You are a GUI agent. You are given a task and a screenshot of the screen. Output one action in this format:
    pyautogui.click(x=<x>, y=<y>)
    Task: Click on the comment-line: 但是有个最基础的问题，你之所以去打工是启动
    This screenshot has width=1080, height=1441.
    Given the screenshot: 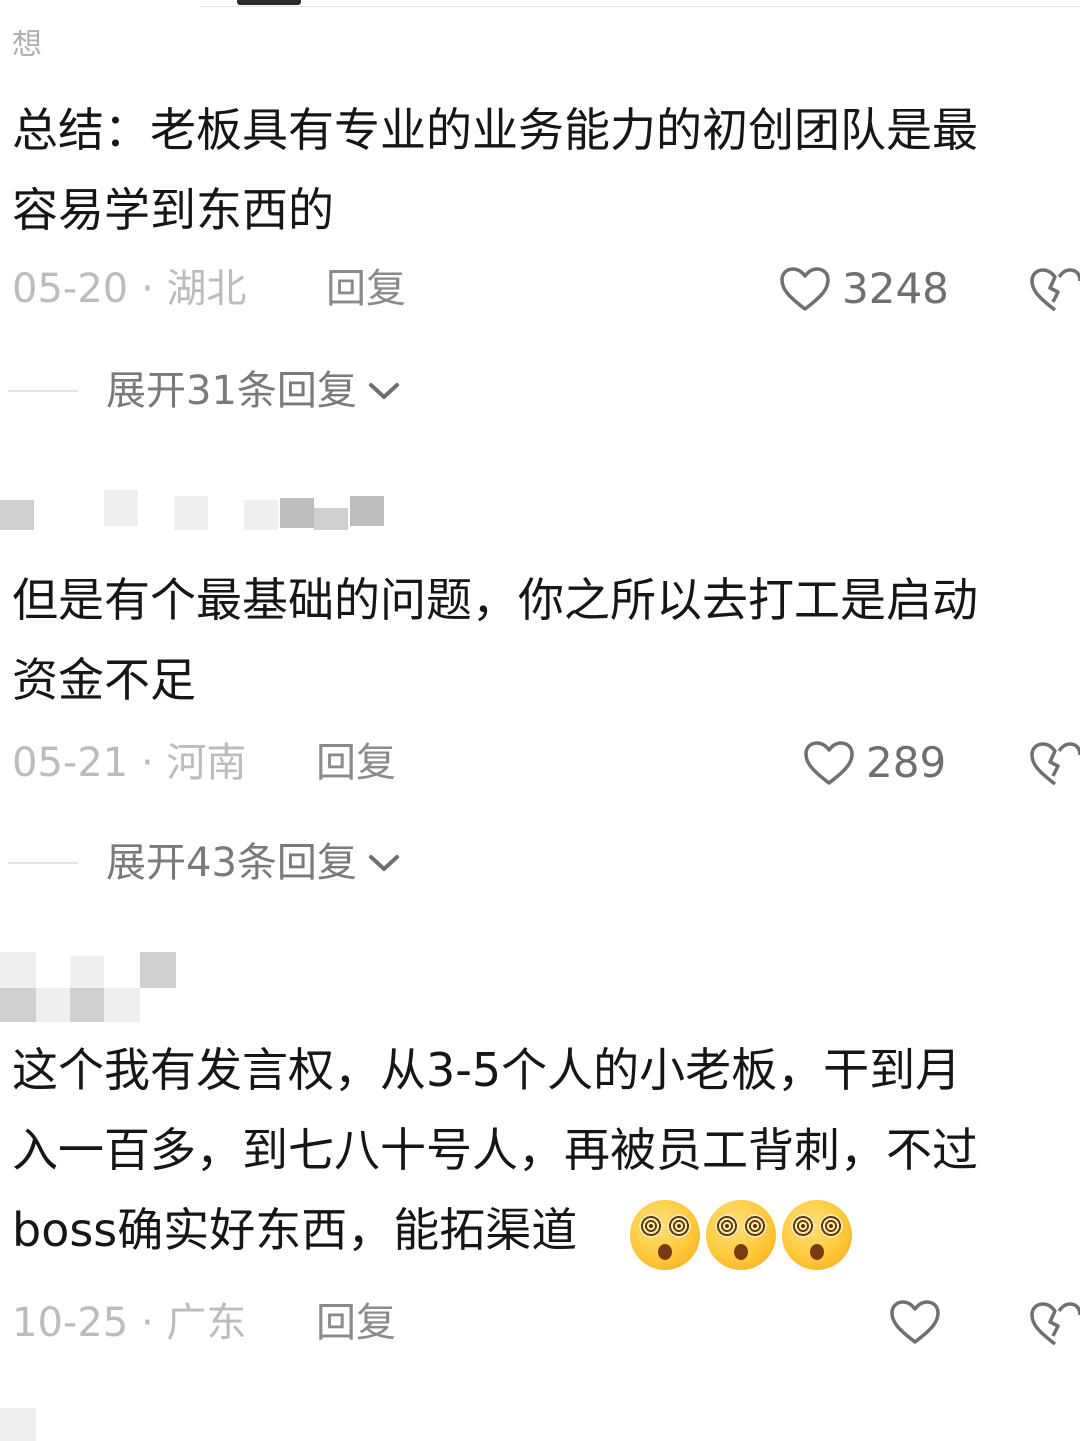 What is the action you would take?
    pyautogui.click(x=495, y=600)
    